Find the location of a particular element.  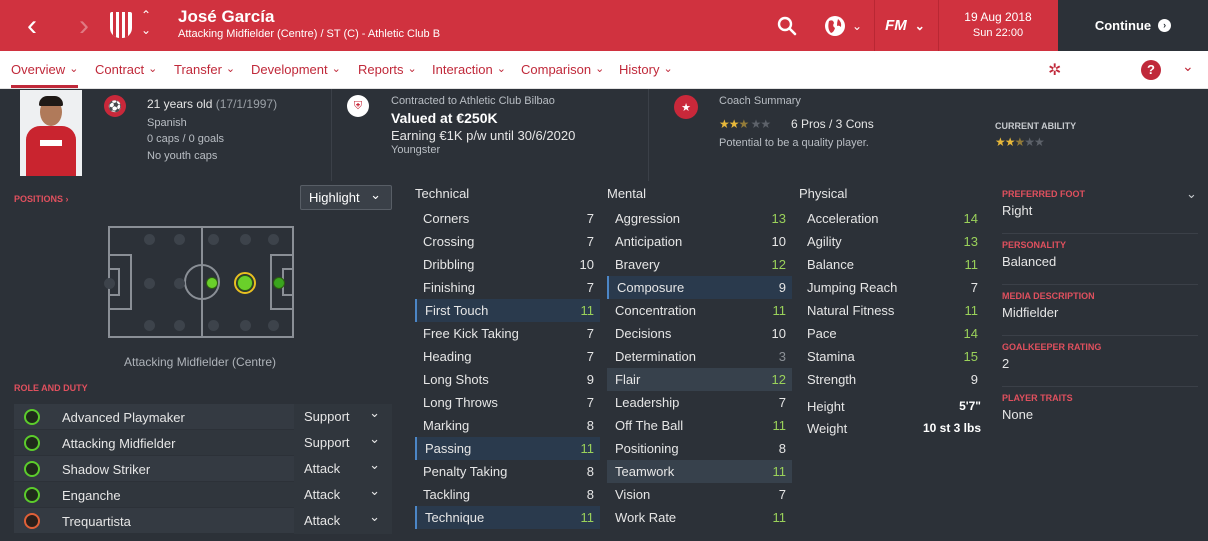

attribute-row: Agility 13 is located at coordinates (891, 241).